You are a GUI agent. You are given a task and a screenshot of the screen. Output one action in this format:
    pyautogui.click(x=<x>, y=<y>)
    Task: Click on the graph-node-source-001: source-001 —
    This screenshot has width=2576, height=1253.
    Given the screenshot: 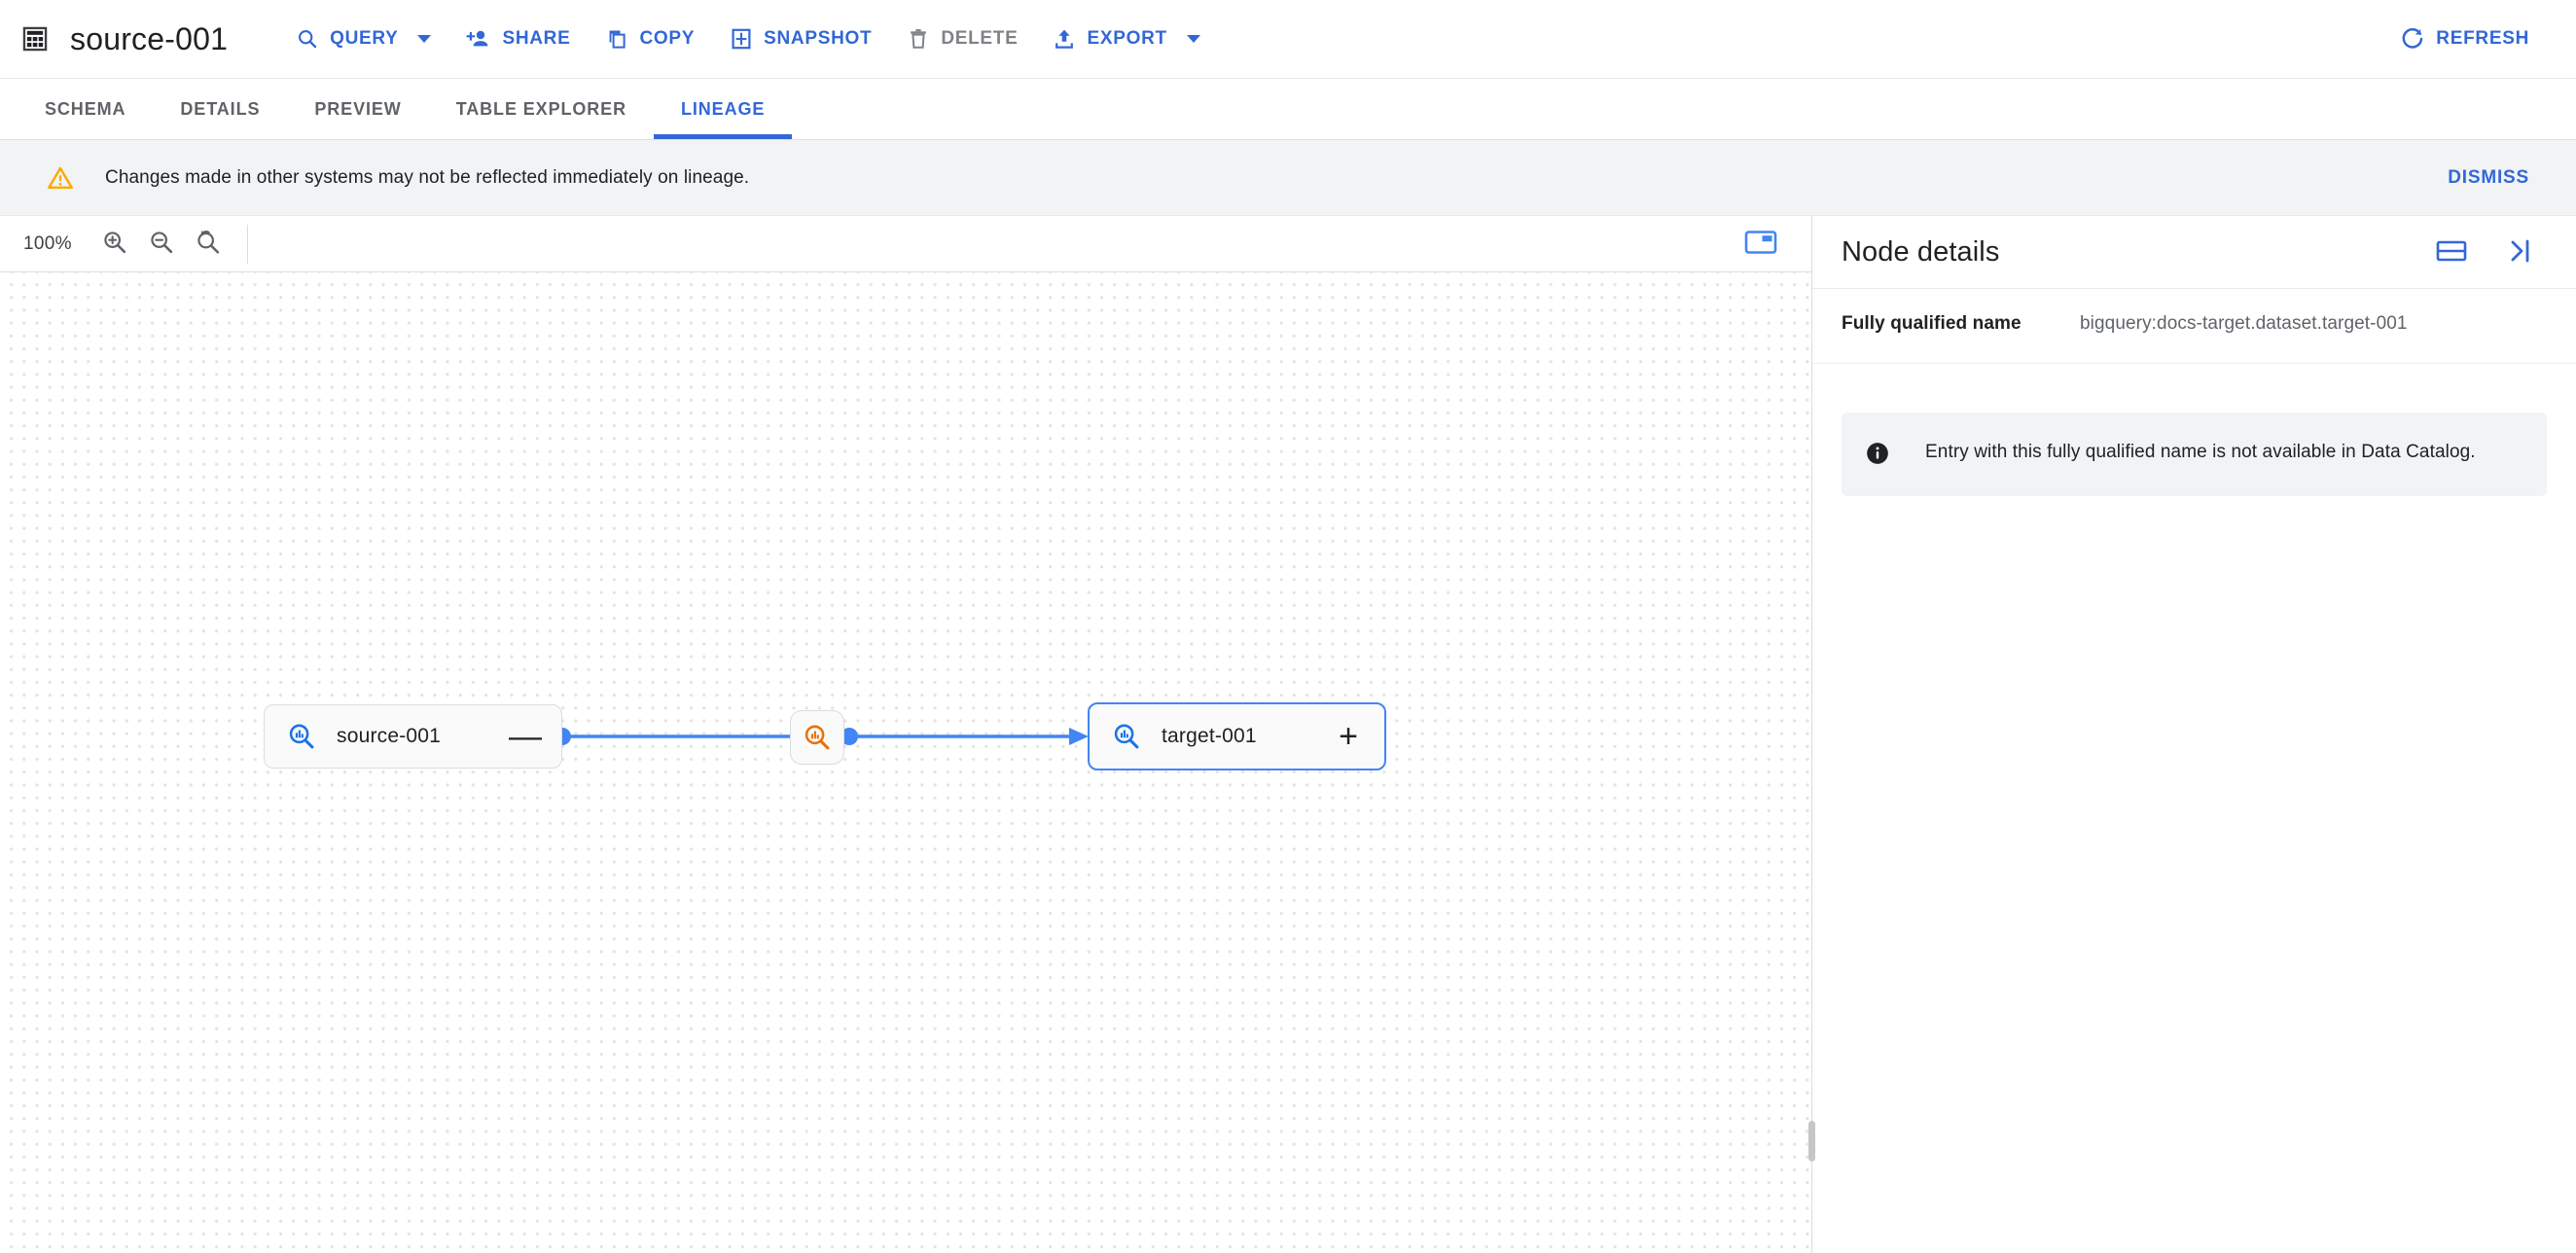 What is the action you would take?
    pyautogui.click(x=413, y=736)
    